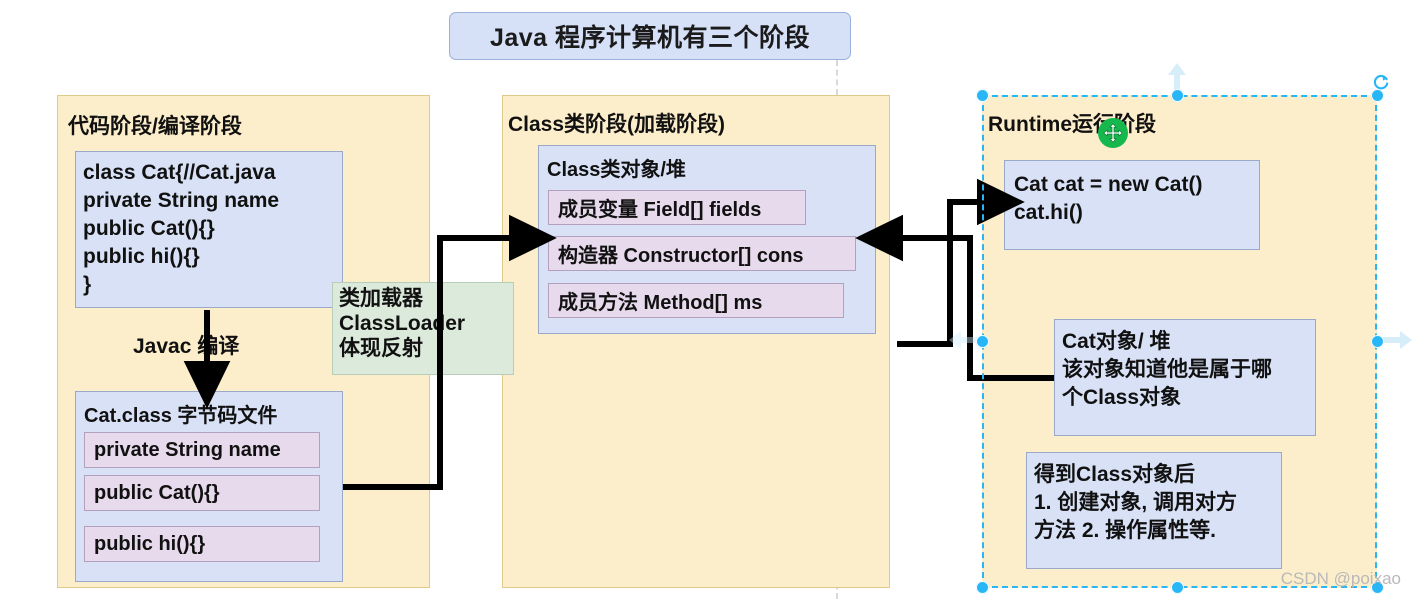 The width and height of the screenshot is (1413, 599). What do you see at coordinates (617, 124) in the screenshot?
I see `stage-class-title: Class类阶段(加载阶段)` at bounding box center [617, 124].